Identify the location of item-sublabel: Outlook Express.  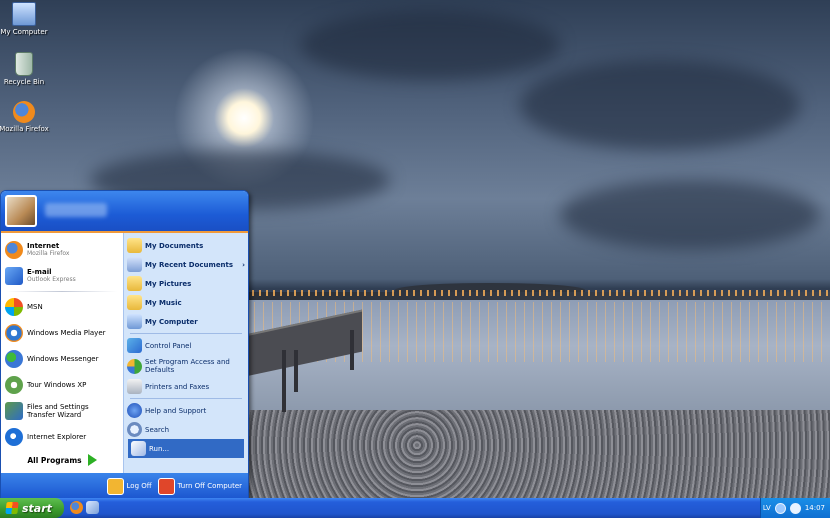
(51, 279).